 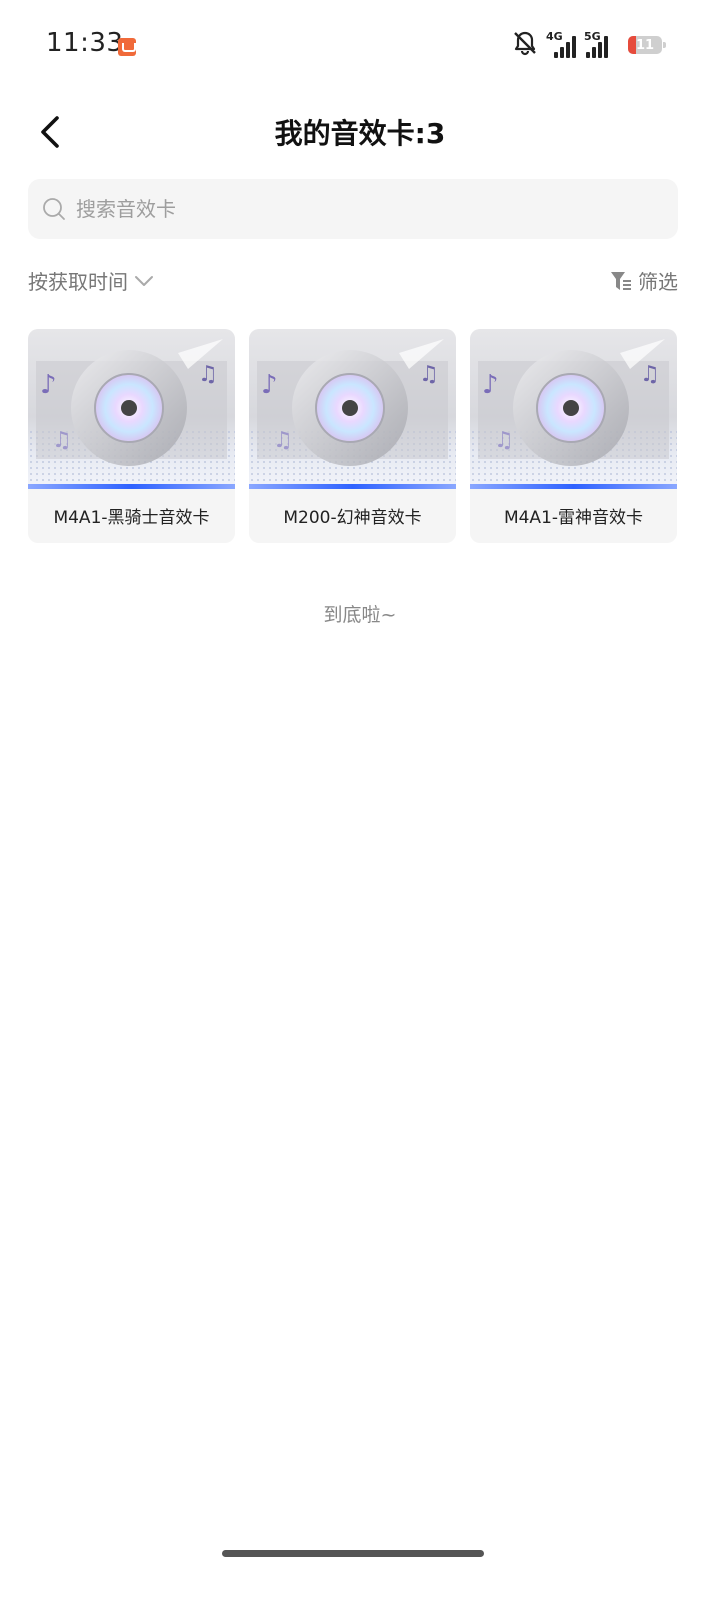 I want to click on card-label: M4A1-黑骑士音效卡, so click(x=131, y=518).